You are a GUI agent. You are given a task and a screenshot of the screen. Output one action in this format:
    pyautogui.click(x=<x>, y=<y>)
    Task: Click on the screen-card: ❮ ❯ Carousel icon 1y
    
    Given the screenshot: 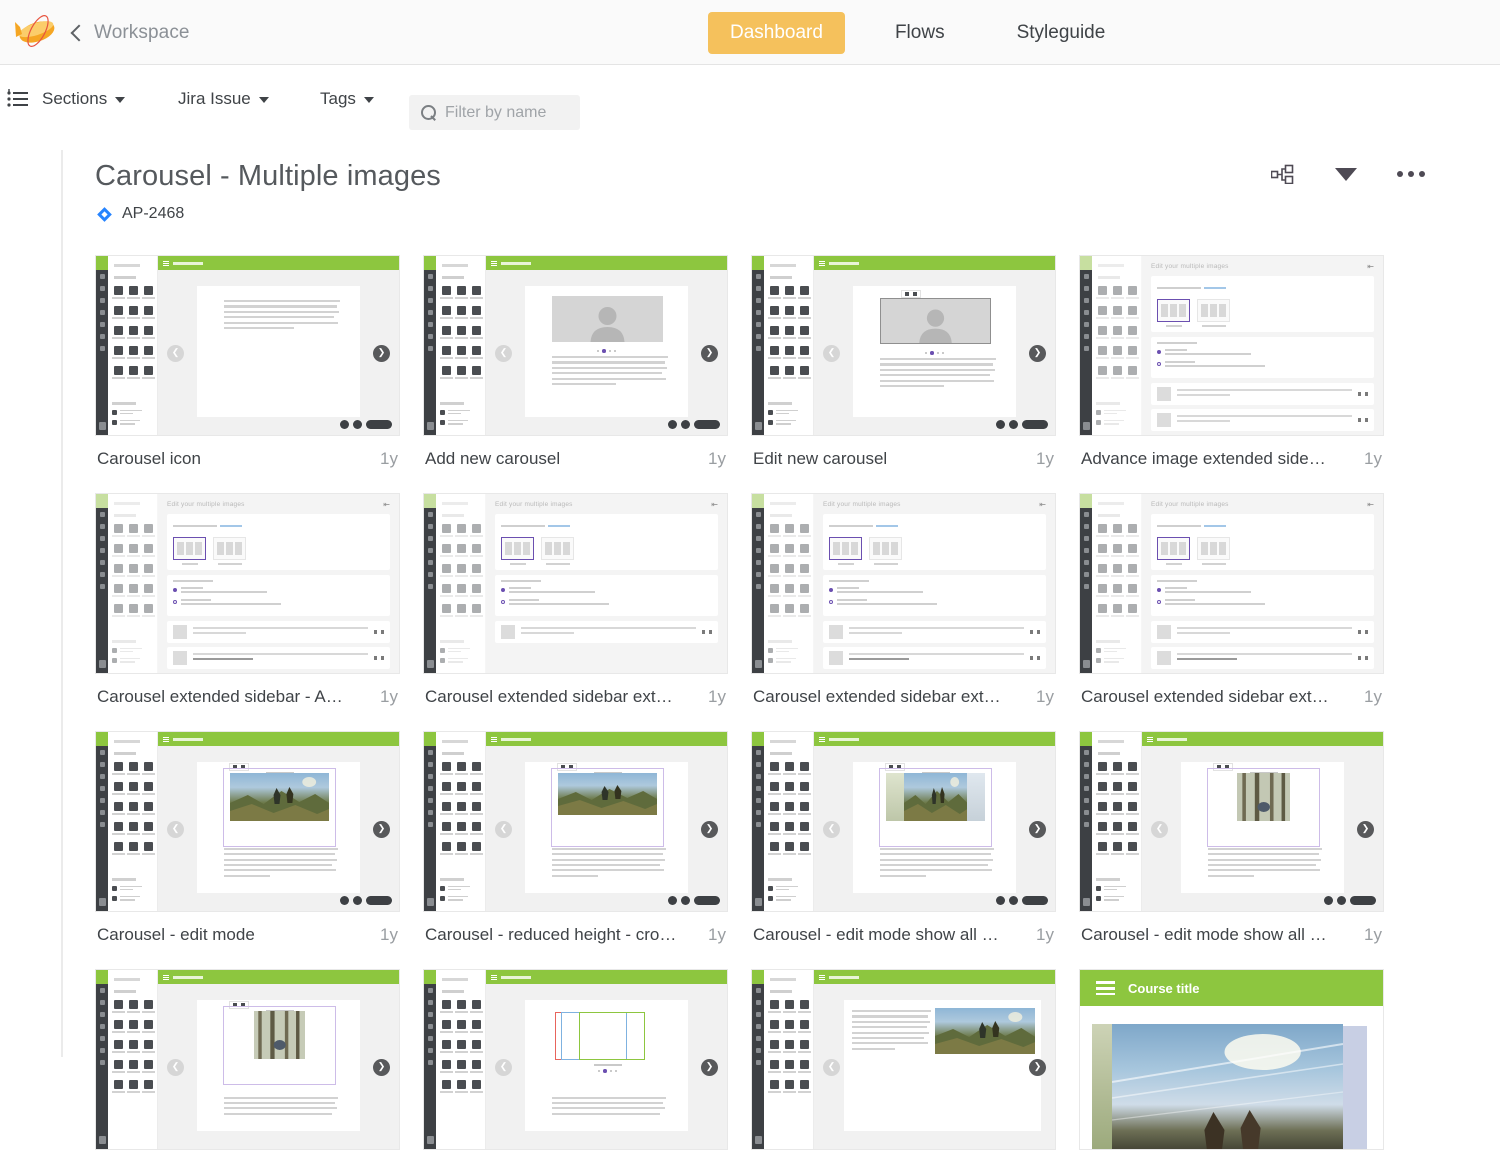 What is the action you would take?
    pyautogui.click(x=247, y=362)
    